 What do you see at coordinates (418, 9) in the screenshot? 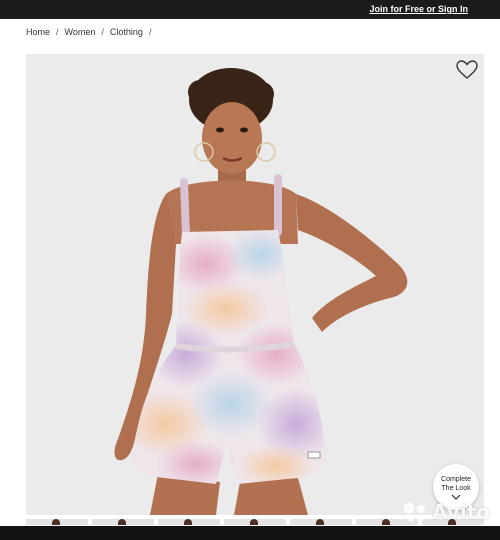
I see `sign-in-link: Join for Free or Sign In` at bounding box center [418, 9].